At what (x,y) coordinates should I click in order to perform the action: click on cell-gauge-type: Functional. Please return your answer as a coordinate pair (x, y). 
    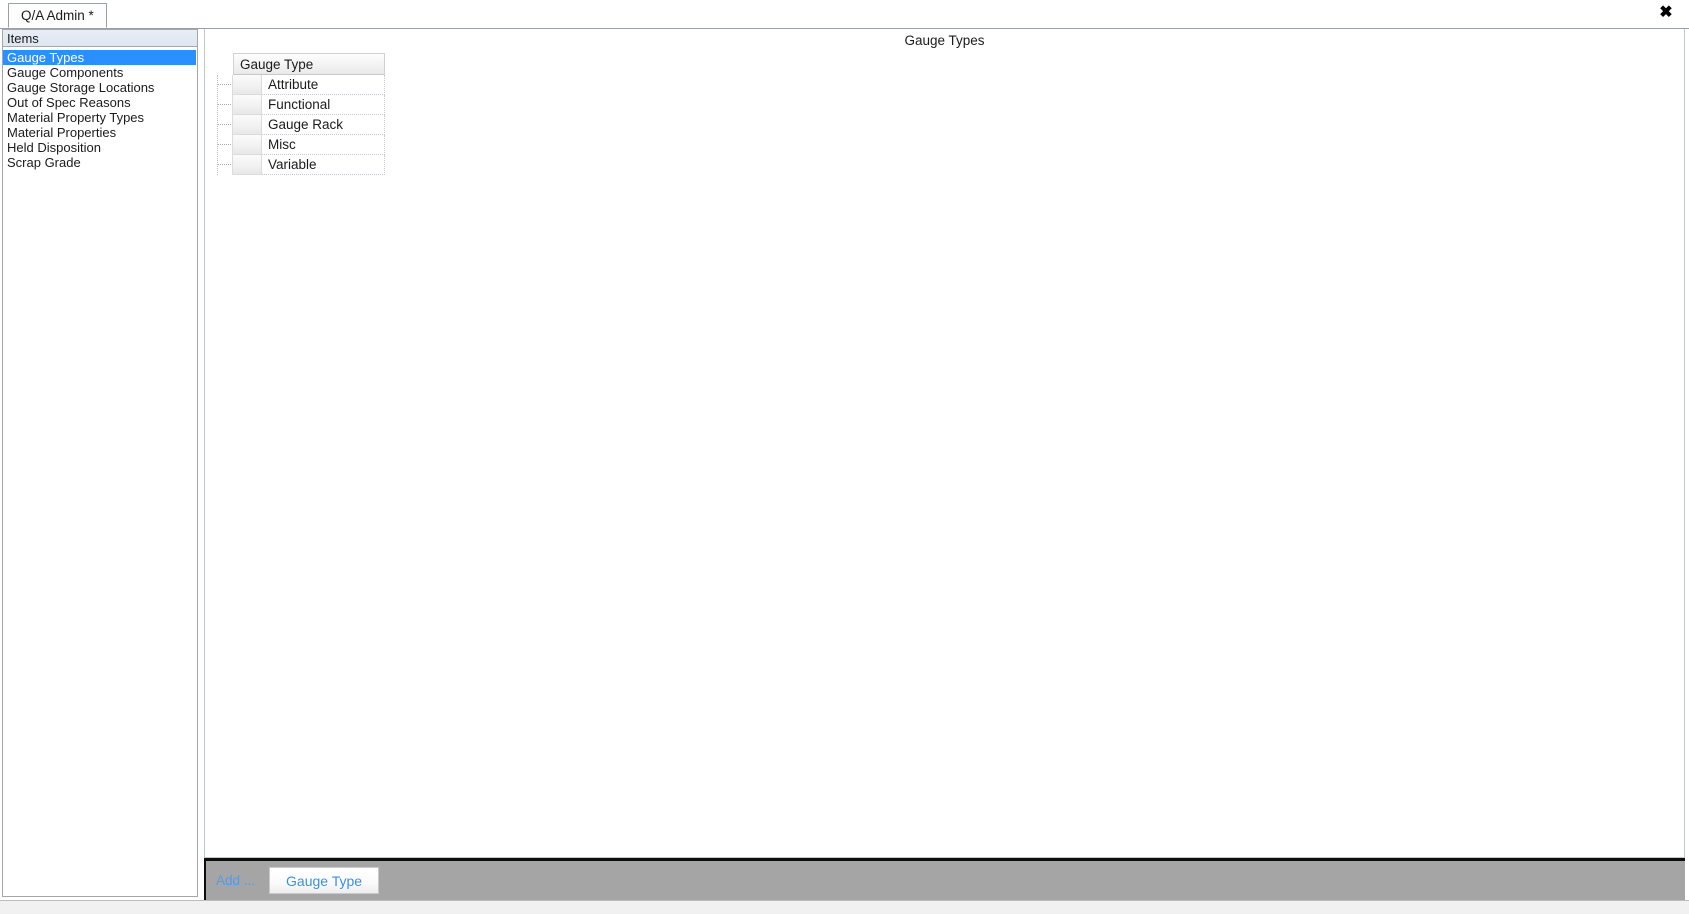
    Looking at the image, I should click on (323, 105).